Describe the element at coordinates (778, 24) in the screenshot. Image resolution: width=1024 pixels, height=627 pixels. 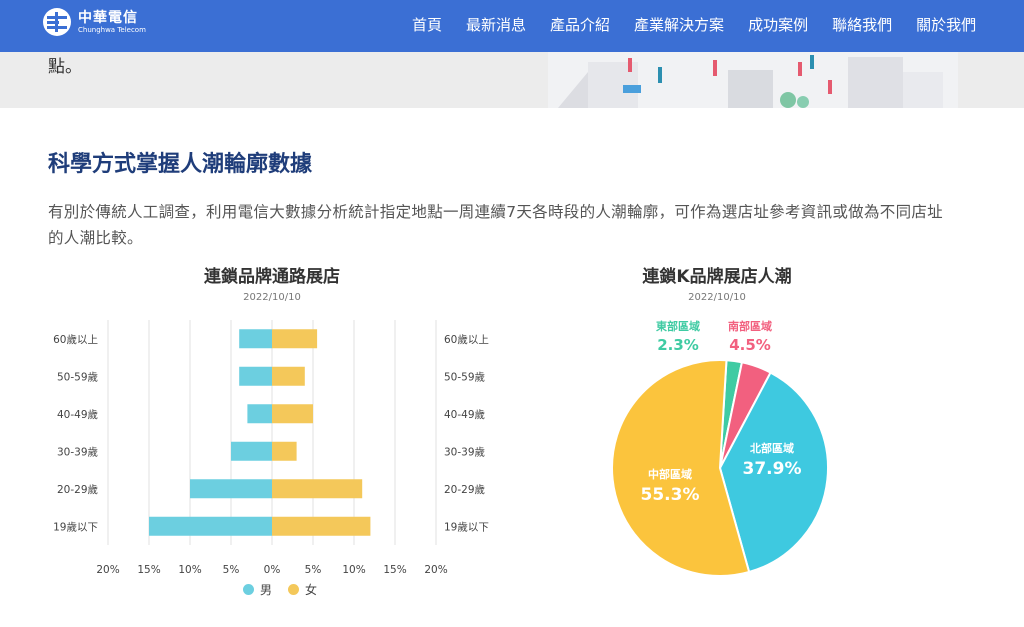
I see `nav-cases: 成功案例` at that location.